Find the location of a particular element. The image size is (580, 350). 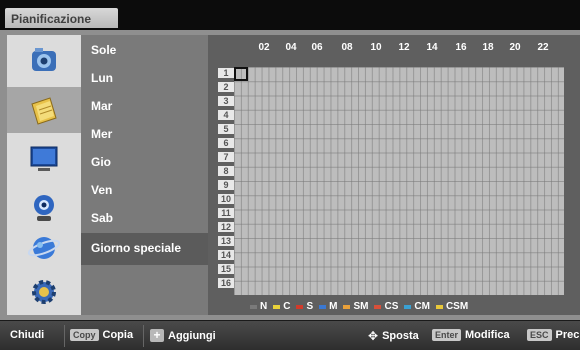

calendar-icon is located at coordinates (44, 111).